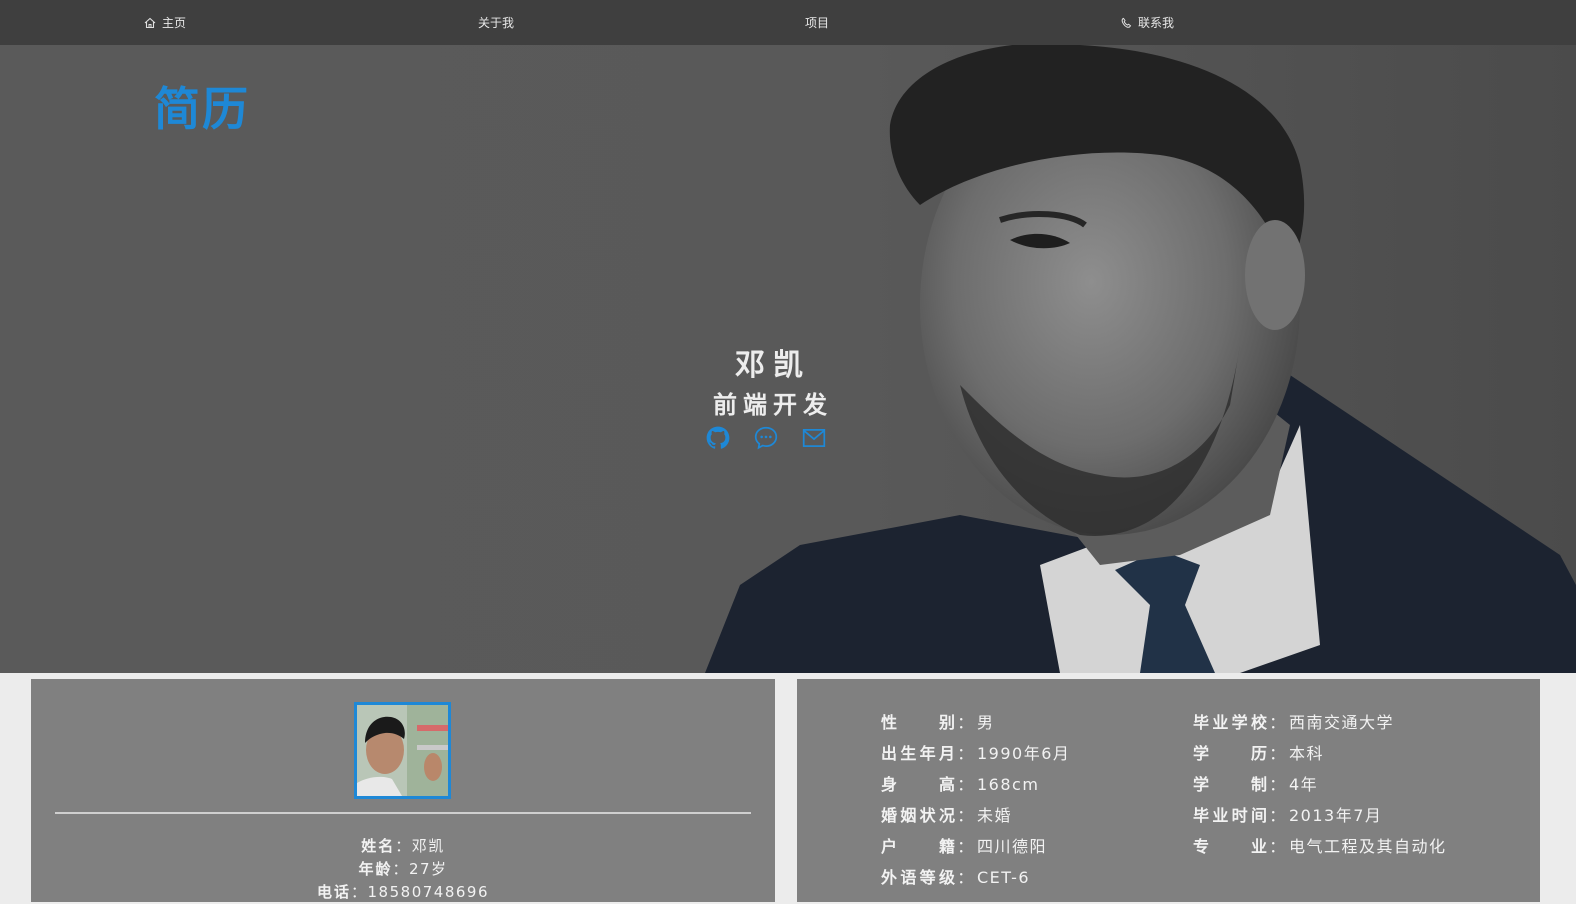 The height and width of the screenshot is (904, 1576). Describe the element at coordinates (1024, 753) in the screenshot. I see `detail-value: 1990年6月` at that location.